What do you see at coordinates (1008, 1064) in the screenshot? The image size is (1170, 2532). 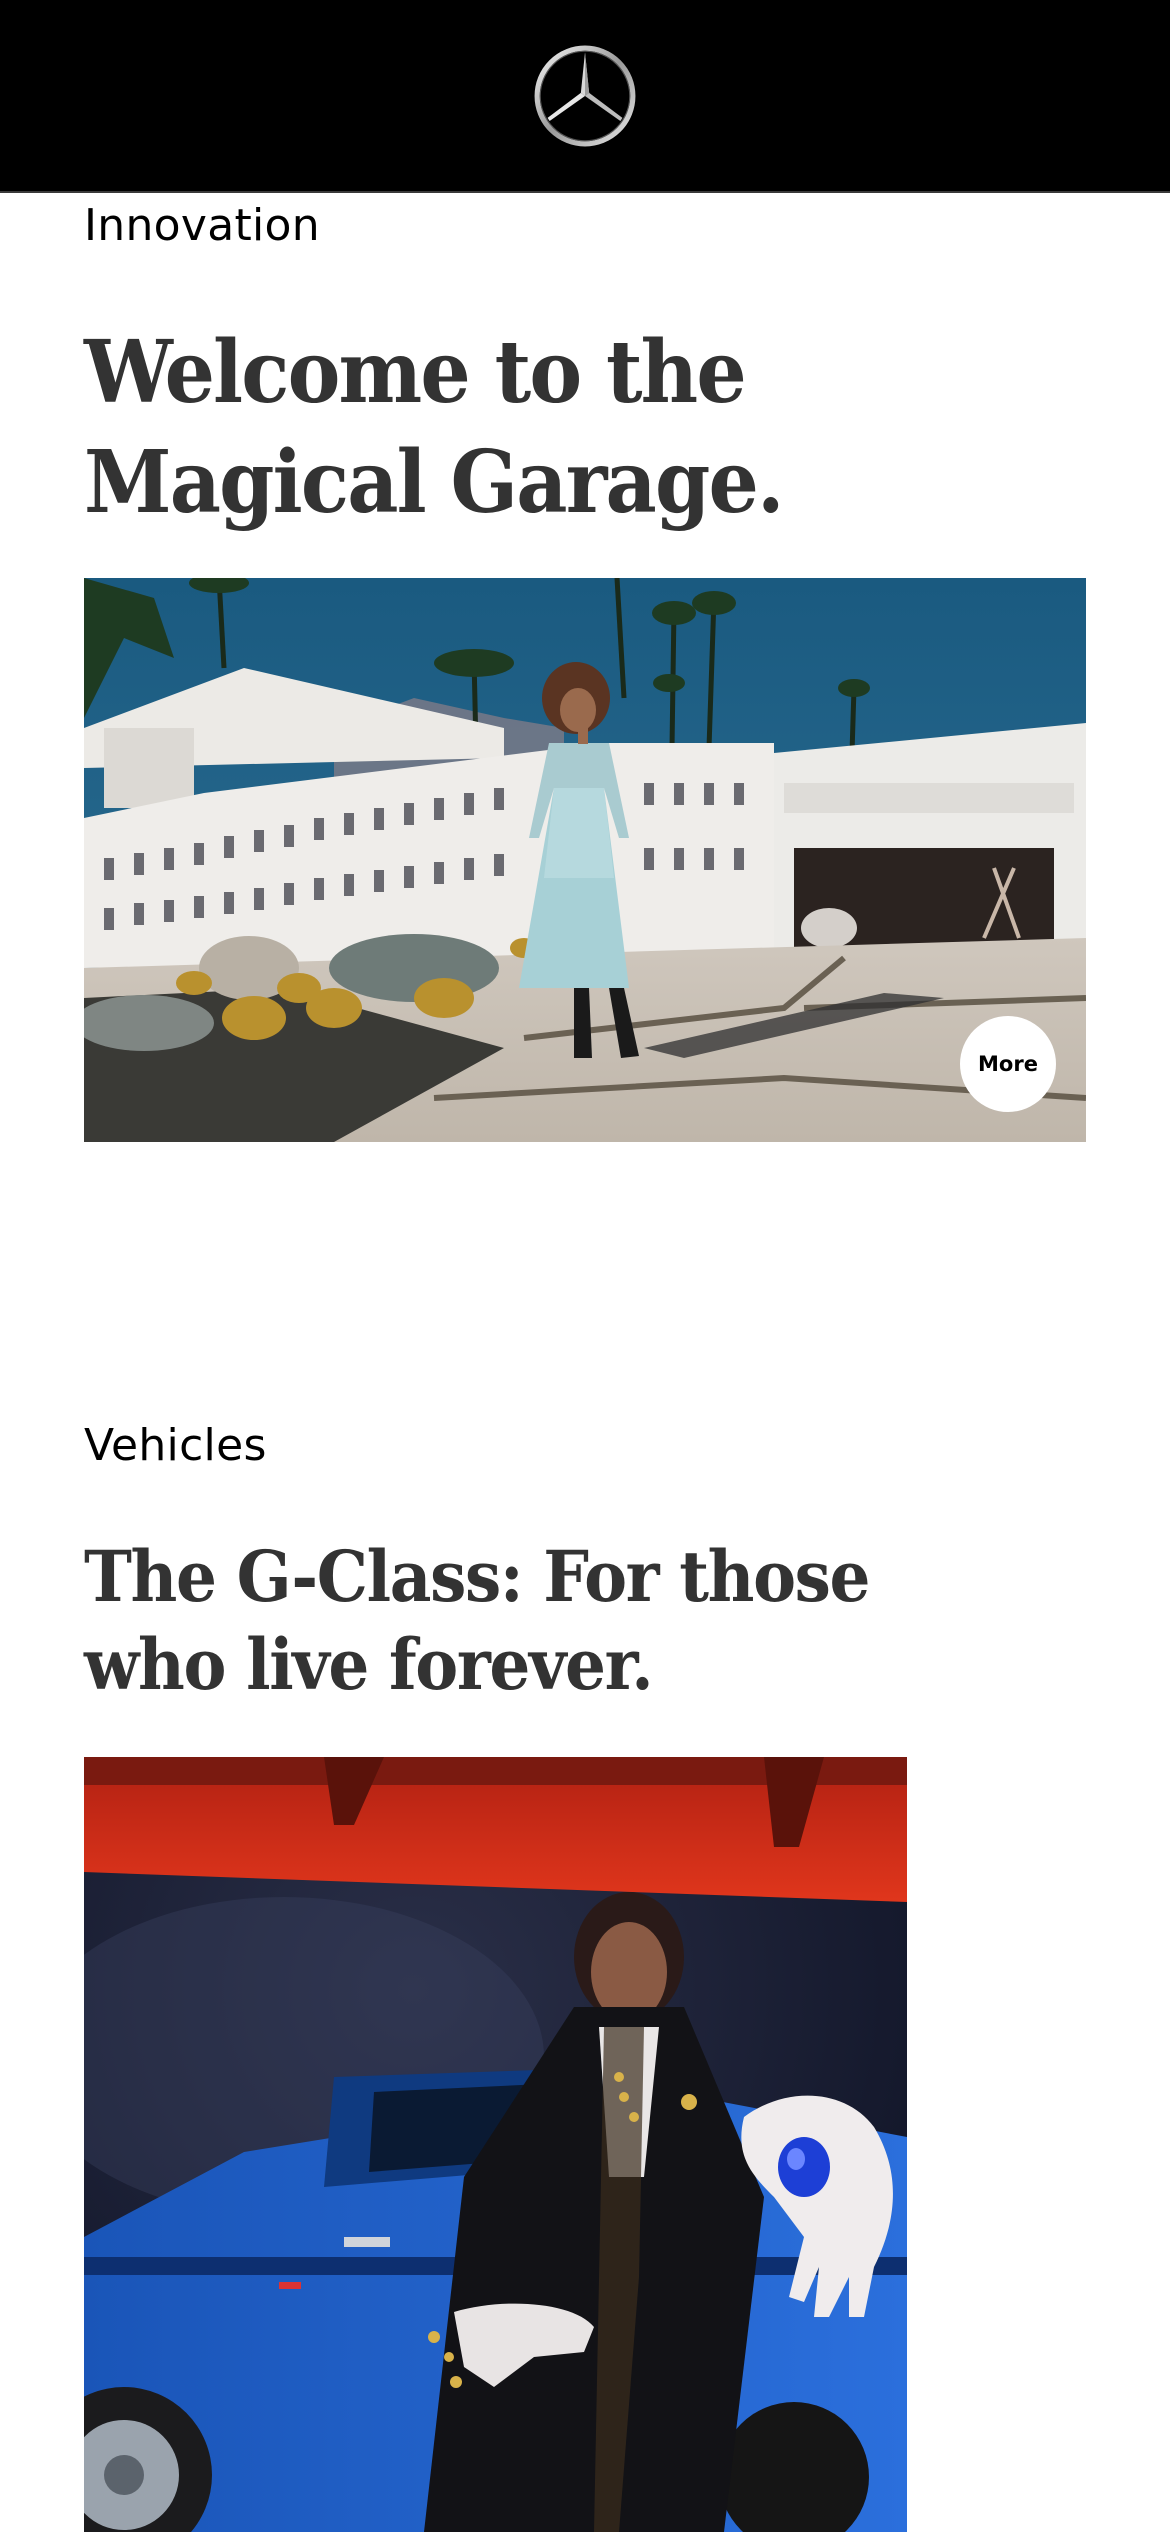 I see `more-button: More` at bounding box center [1008, 1064].